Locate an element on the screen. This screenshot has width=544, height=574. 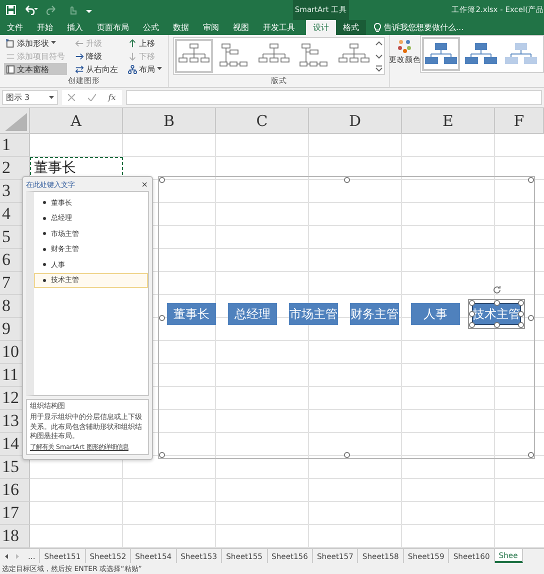
ribbon-tab: 开始 is located at coordinates (45, 27).